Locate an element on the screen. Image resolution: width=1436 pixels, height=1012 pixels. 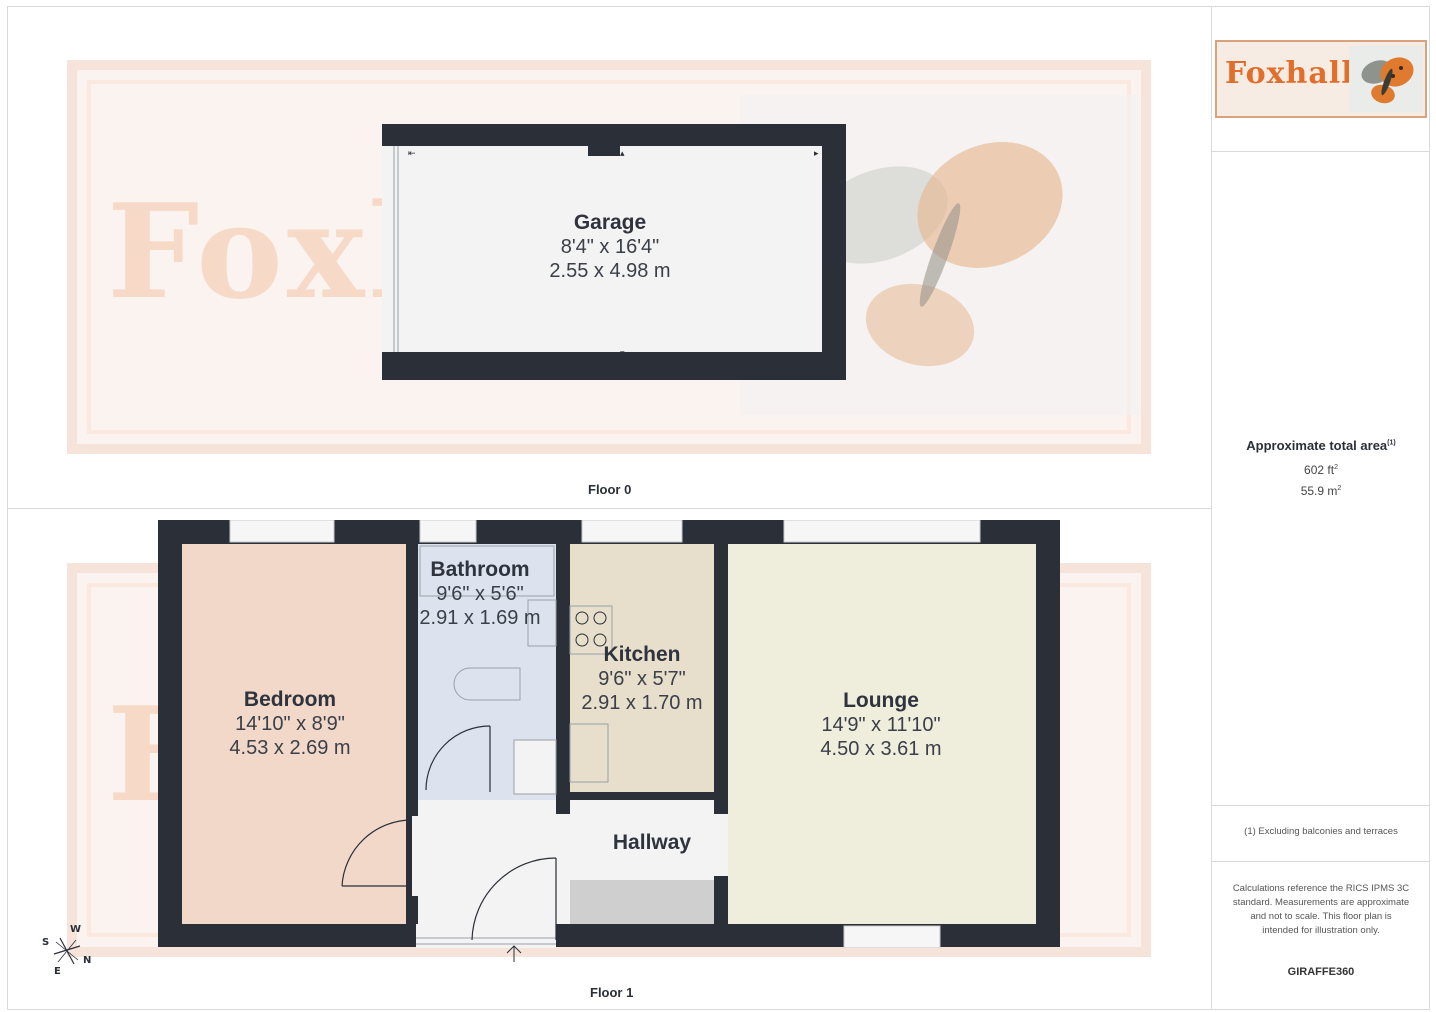
area-title-sup: (1) is located at coordinates (1391, 443).